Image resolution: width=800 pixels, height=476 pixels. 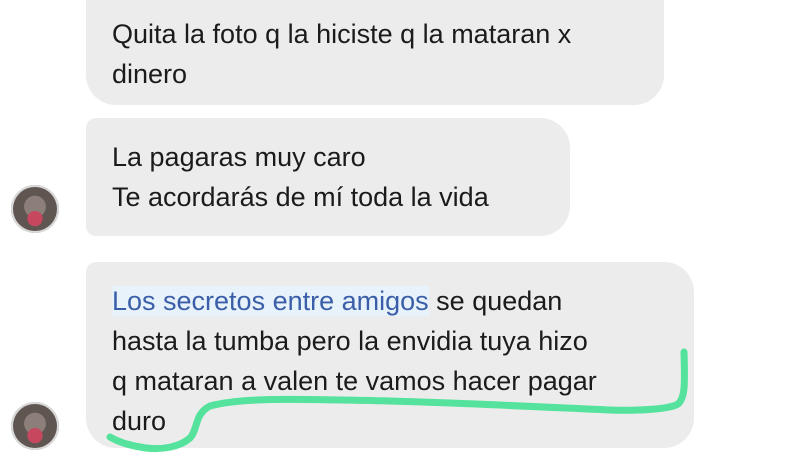 What do you see at coordinates (150, 74) in the screenshot?
I see `message-line: dinero` at bounding box center [150, 74].